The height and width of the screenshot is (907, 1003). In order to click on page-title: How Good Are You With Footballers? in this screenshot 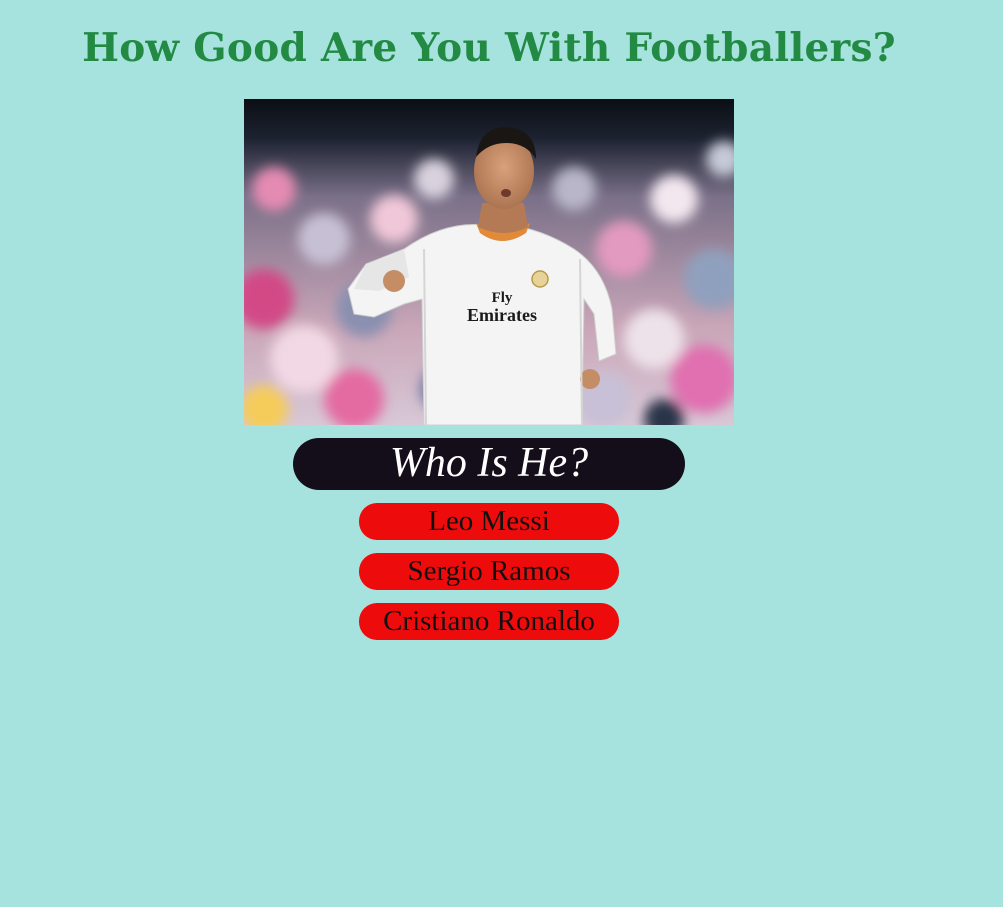, I will do `click(489, 48)`.